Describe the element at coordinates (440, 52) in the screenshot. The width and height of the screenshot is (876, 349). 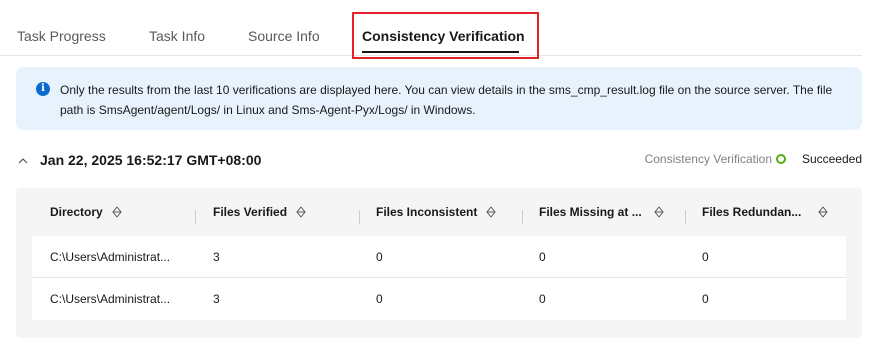
I see `active-tab-indicator` at that location.